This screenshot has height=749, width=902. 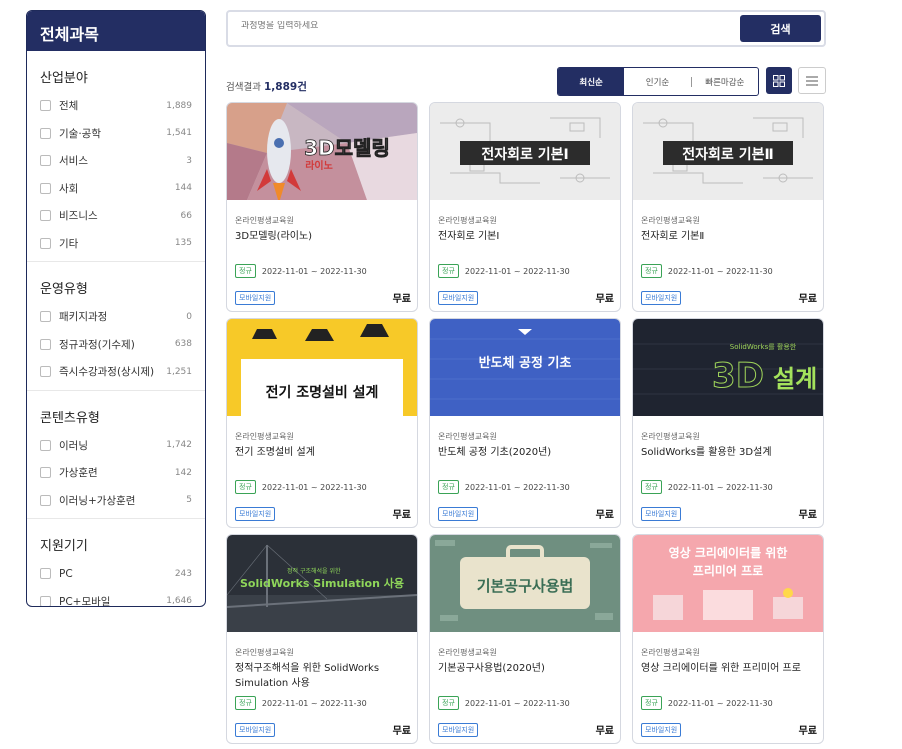 What do you see at coordinates (116, 501) in the screenshot?
I see `filter-option: 이러닝+가상훈련 5` at bounding box center [116, 501].